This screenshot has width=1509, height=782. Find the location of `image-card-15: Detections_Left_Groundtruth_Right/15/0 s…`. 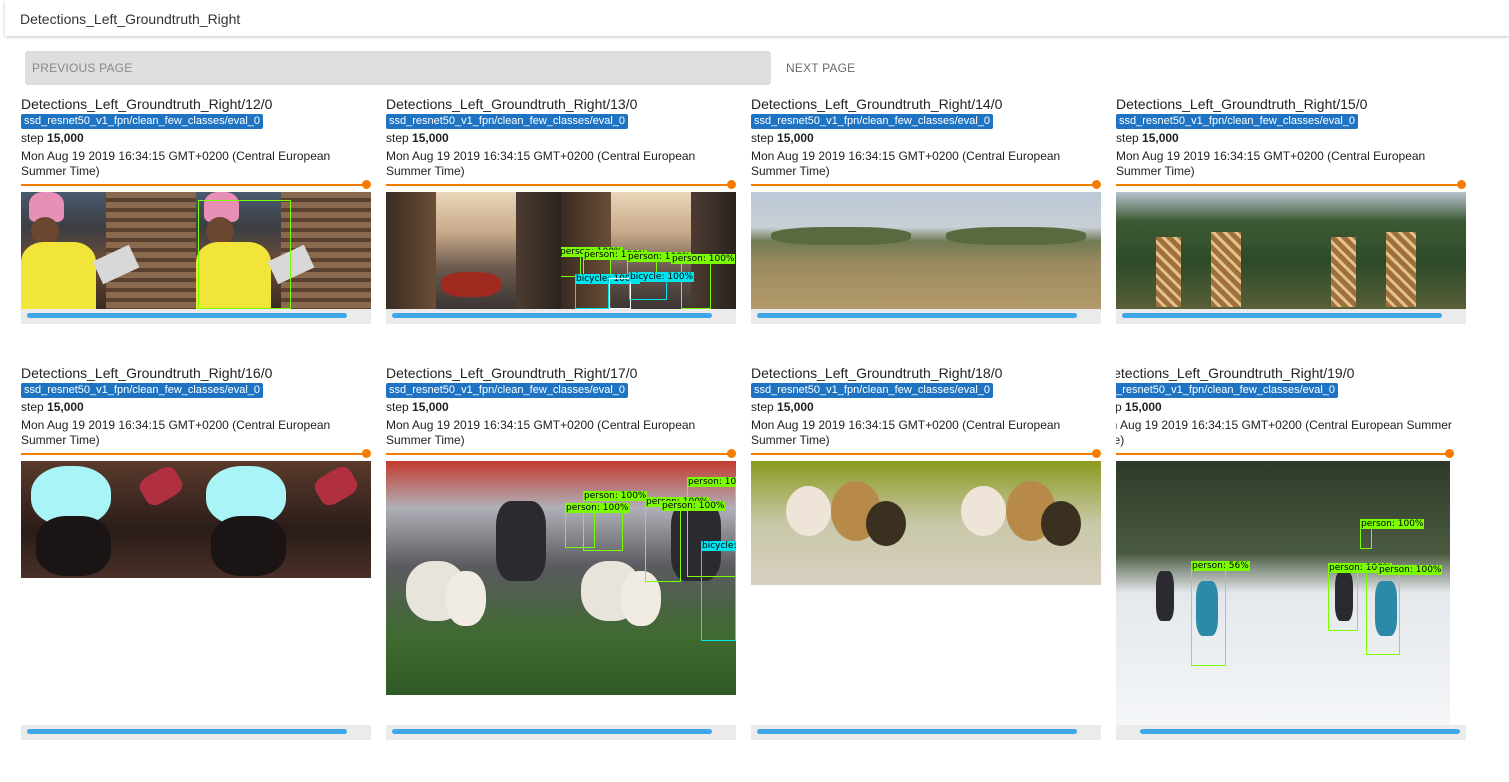

image-card-15: Detections_Left_Groundtruth_Right/15/0 s… is located at coordinates (1291, 211).